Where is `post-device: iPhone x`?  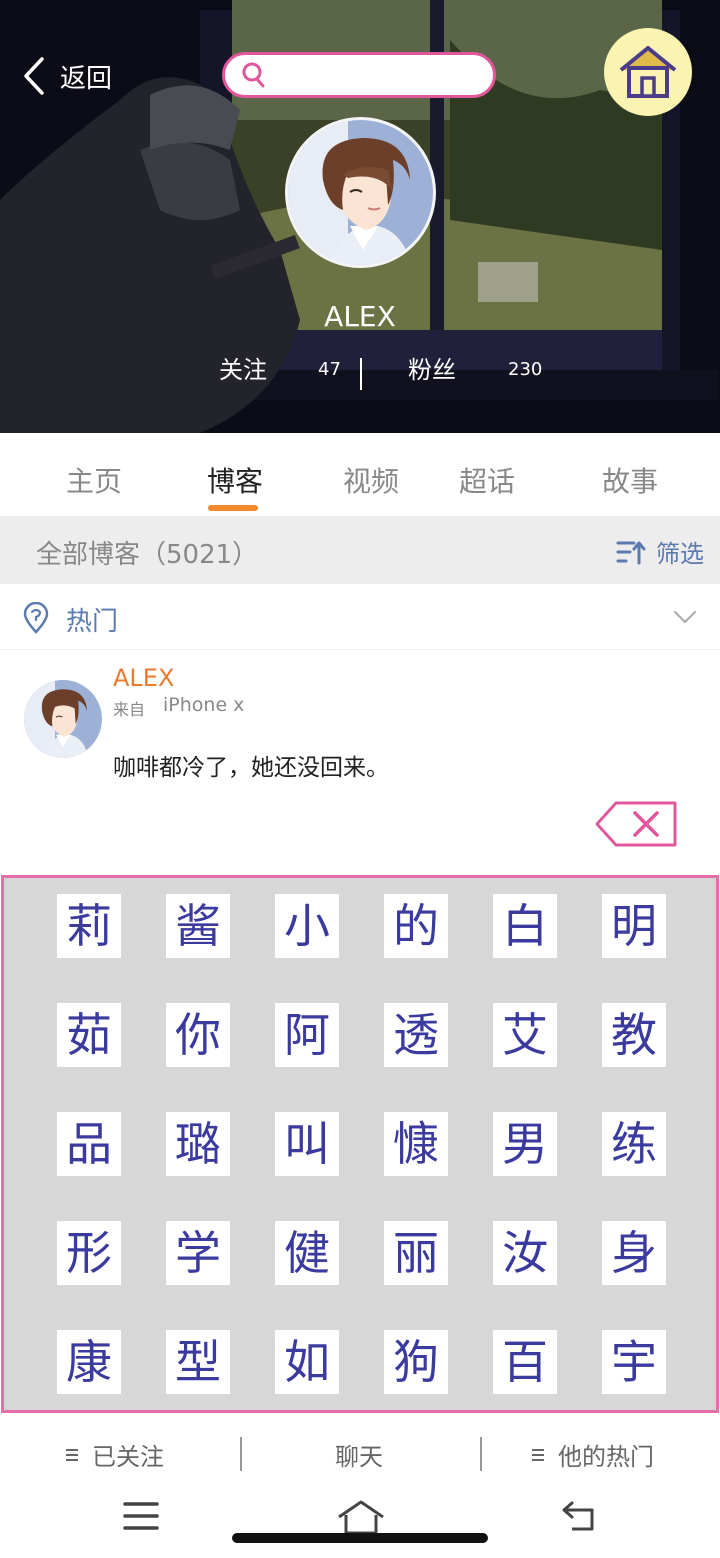 post-device: iPhone x is located at coordinates (204, 705).